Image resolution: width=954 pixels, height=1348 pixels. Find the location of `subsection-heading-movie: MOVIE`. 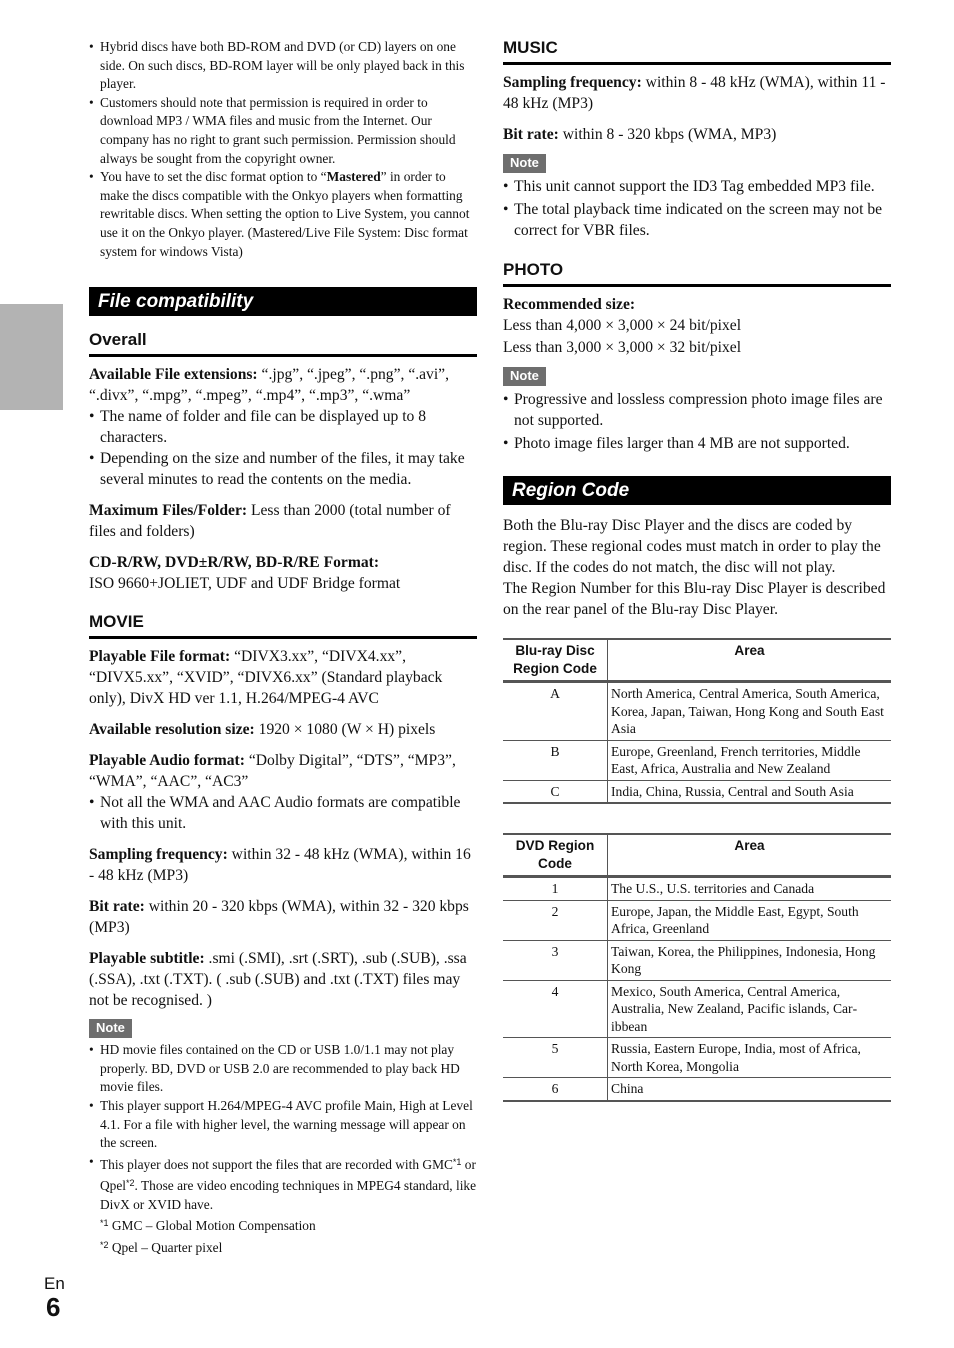

subsection-heading-movie: MOVIE is located at coordinates (283, 626).